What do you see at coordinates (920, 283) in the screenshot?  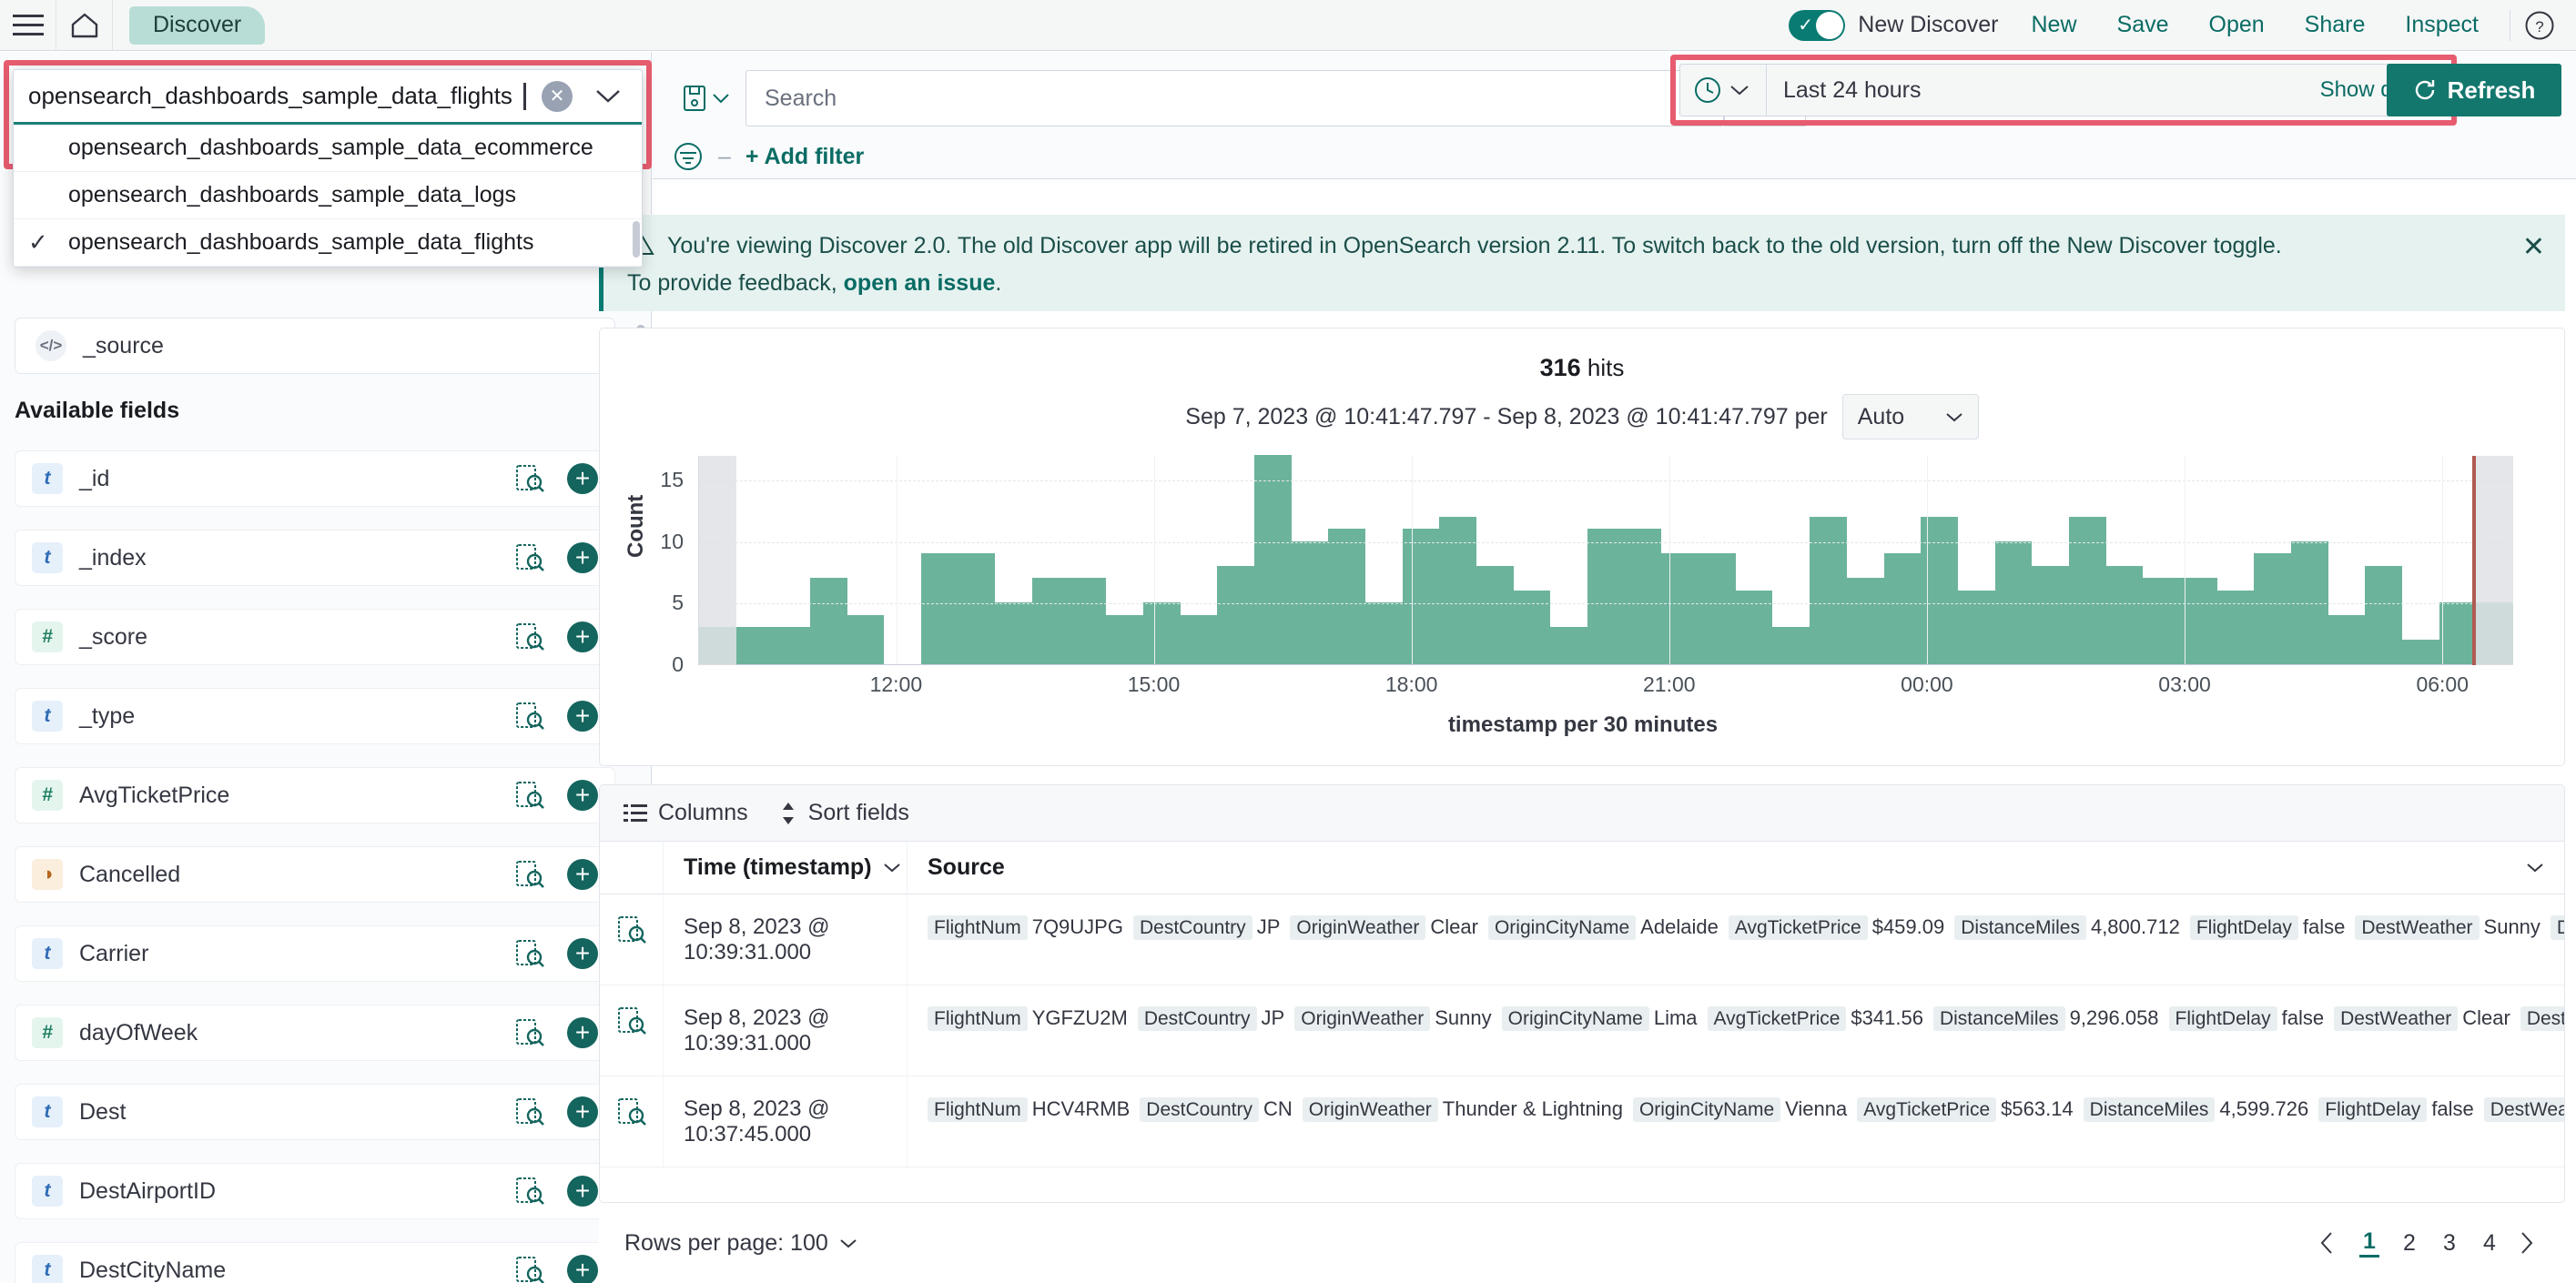 I see `open-an-issue-link: open an issue` at bounding box center [920, 283].